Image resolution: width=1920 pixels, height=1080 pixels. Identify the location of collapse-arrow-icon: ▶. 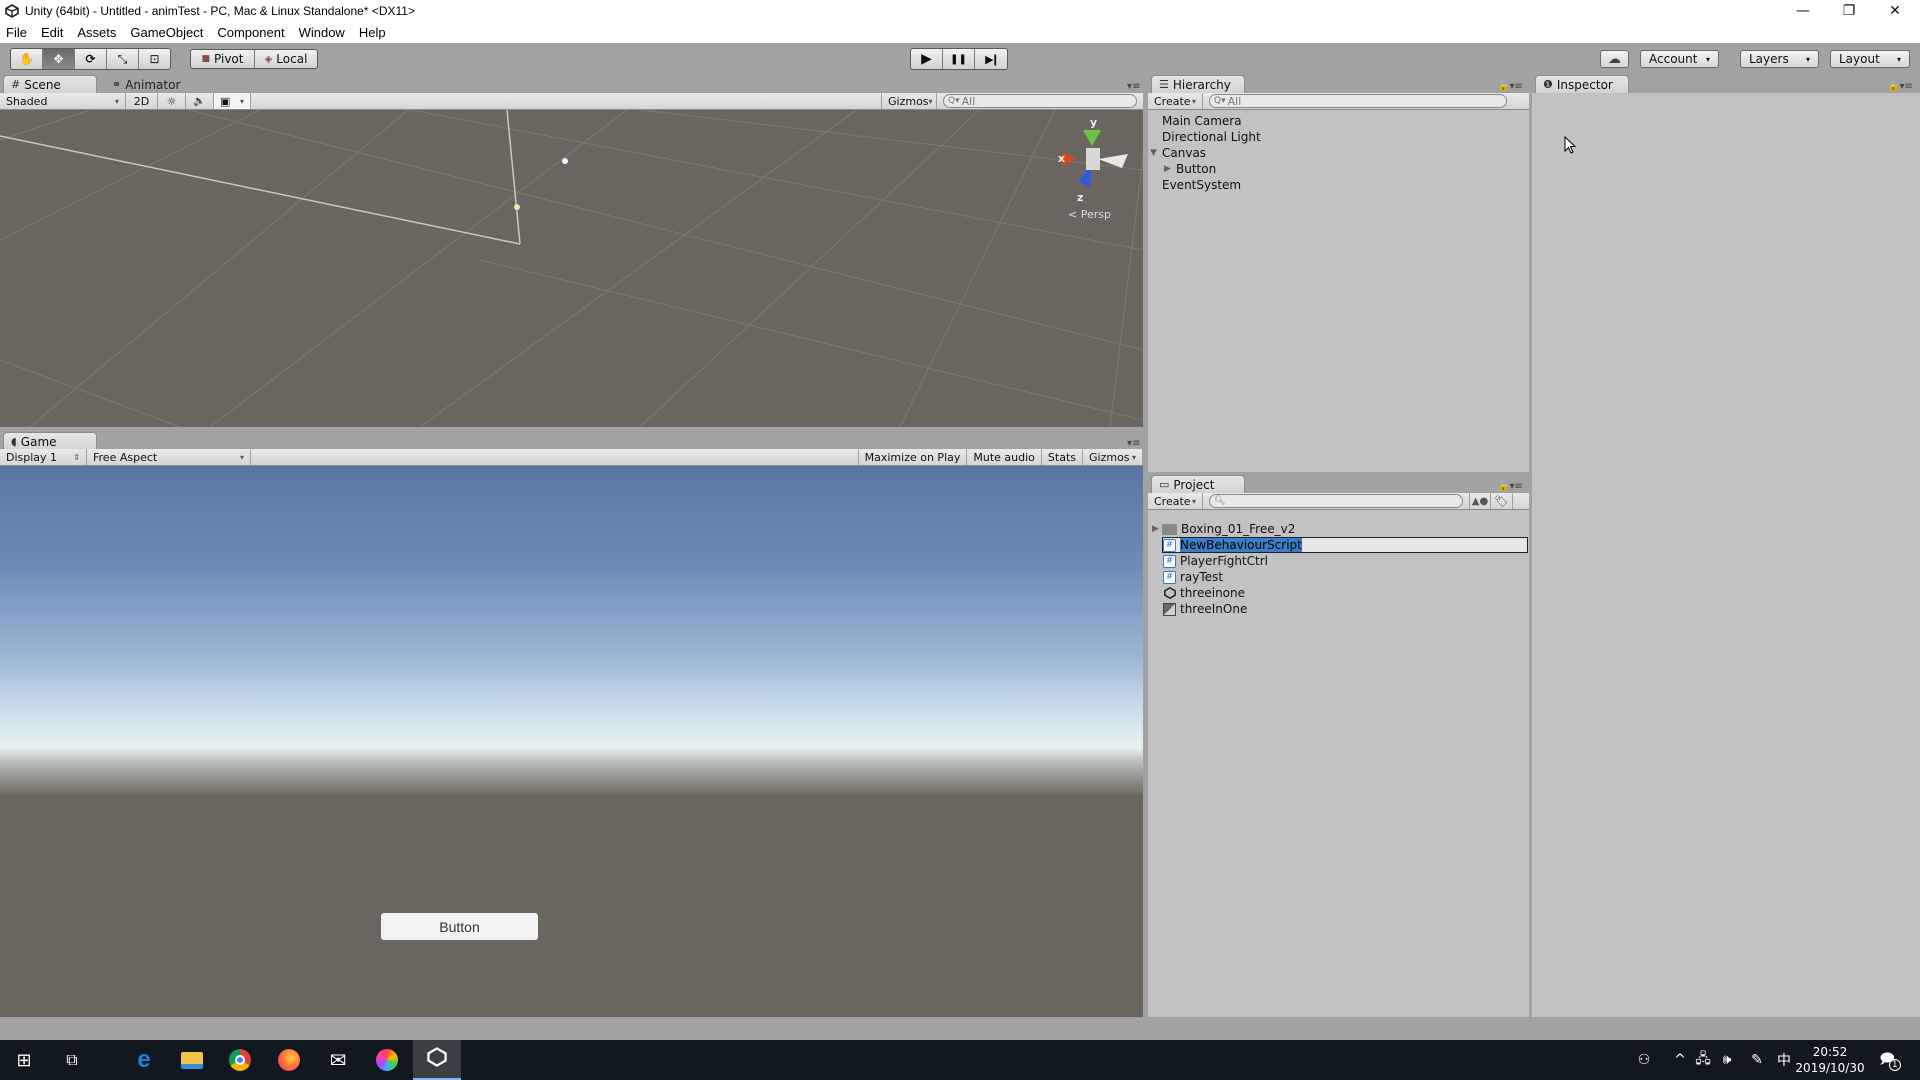
(1170, 169).